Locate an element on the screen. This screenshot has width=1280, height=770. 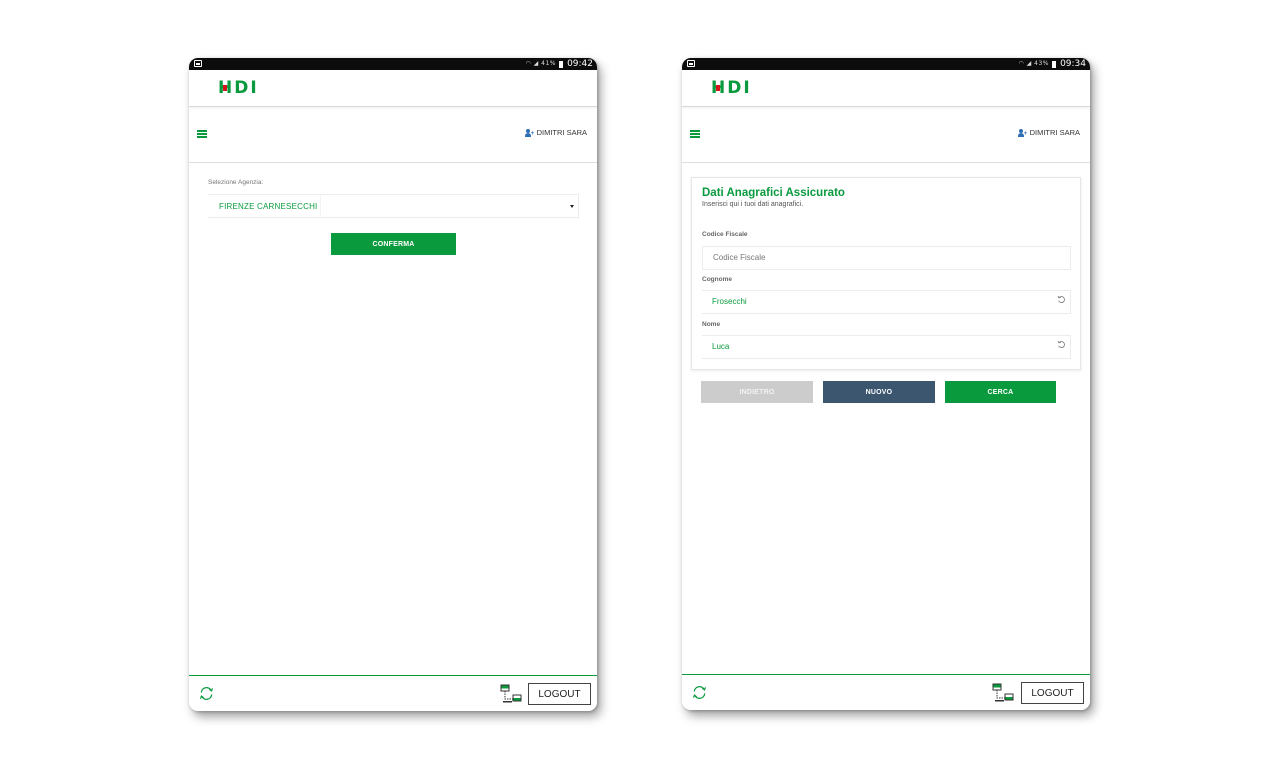
status-time: 09:42 is located at coordinates (580, 64).